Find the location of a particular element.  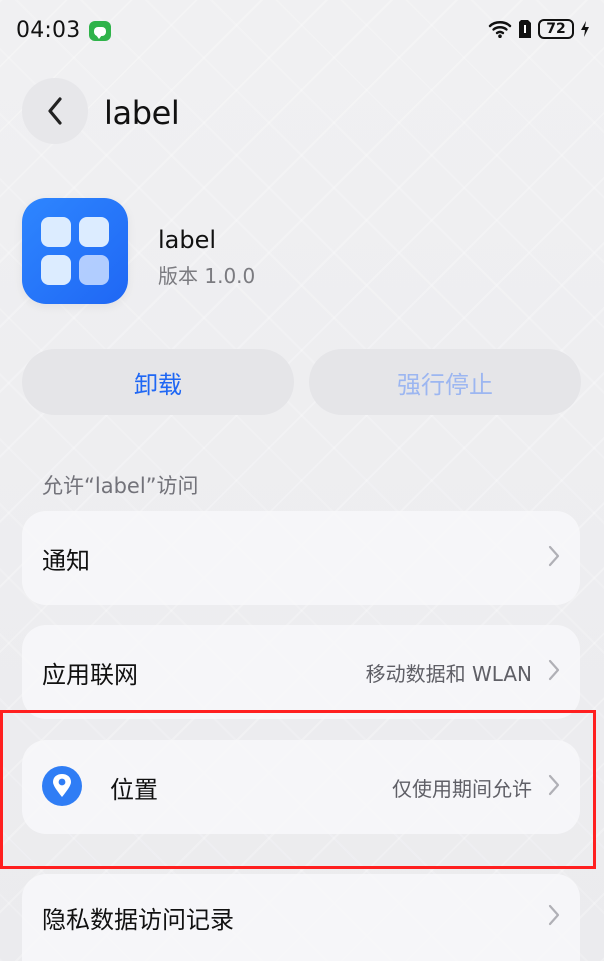

chevron-left-icon is located at coordinates (55, 111).